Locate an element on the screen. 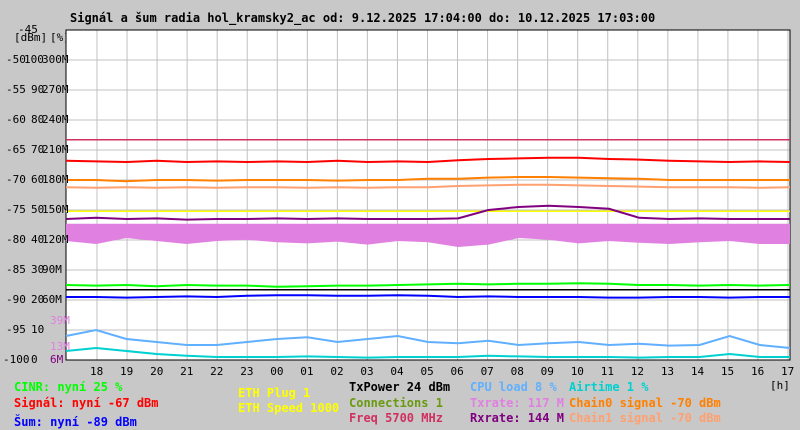 Image resolution: width=800 pixels, height=430 pixels. x-tick: 20 is located at coordinates (157, 371).